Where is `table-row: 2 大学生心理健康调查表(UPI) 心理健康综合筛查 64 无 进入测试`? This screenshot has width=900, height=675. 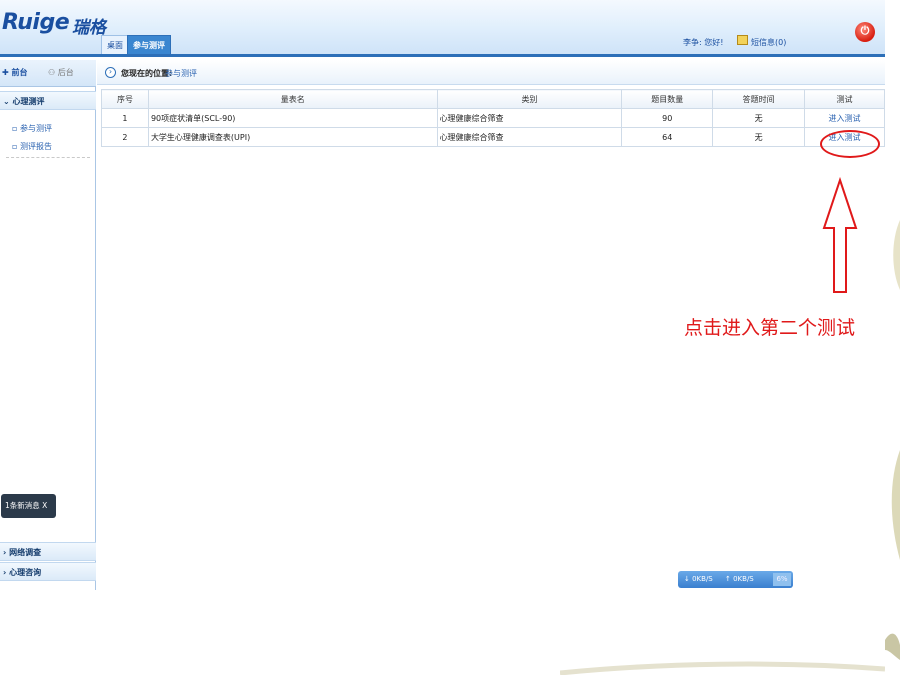 table-row: 2 大学生心理健康调查表(UPI) 心理健康综合筛查 64 无 进入测试 is located at coordinates (493, 137).